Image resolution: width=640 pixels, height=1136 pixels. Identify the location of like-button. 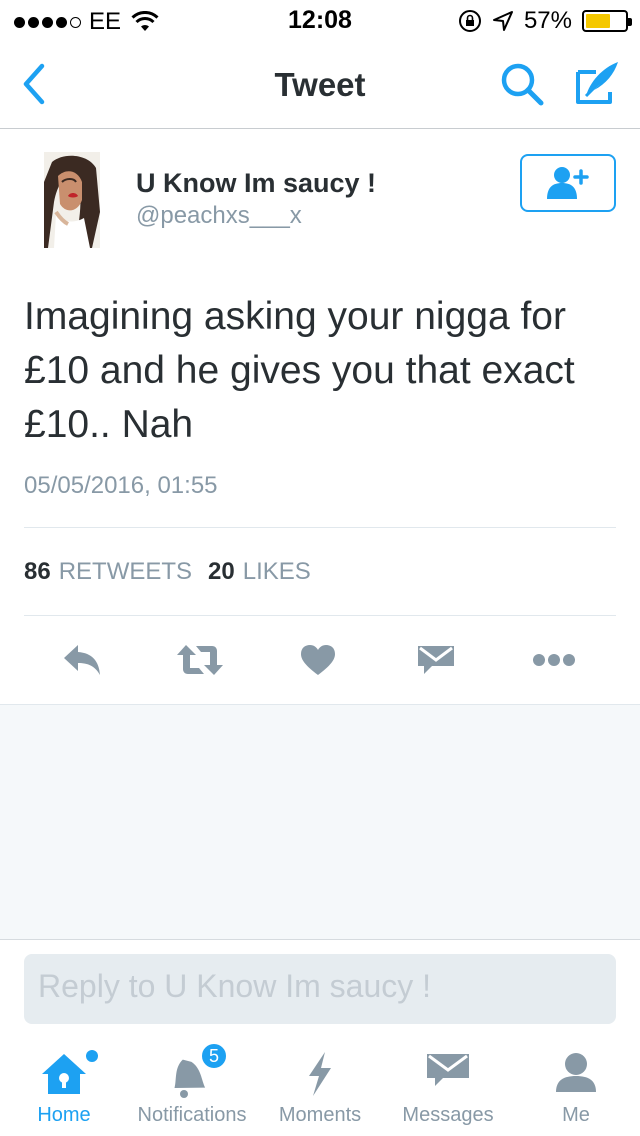
(318, 660).